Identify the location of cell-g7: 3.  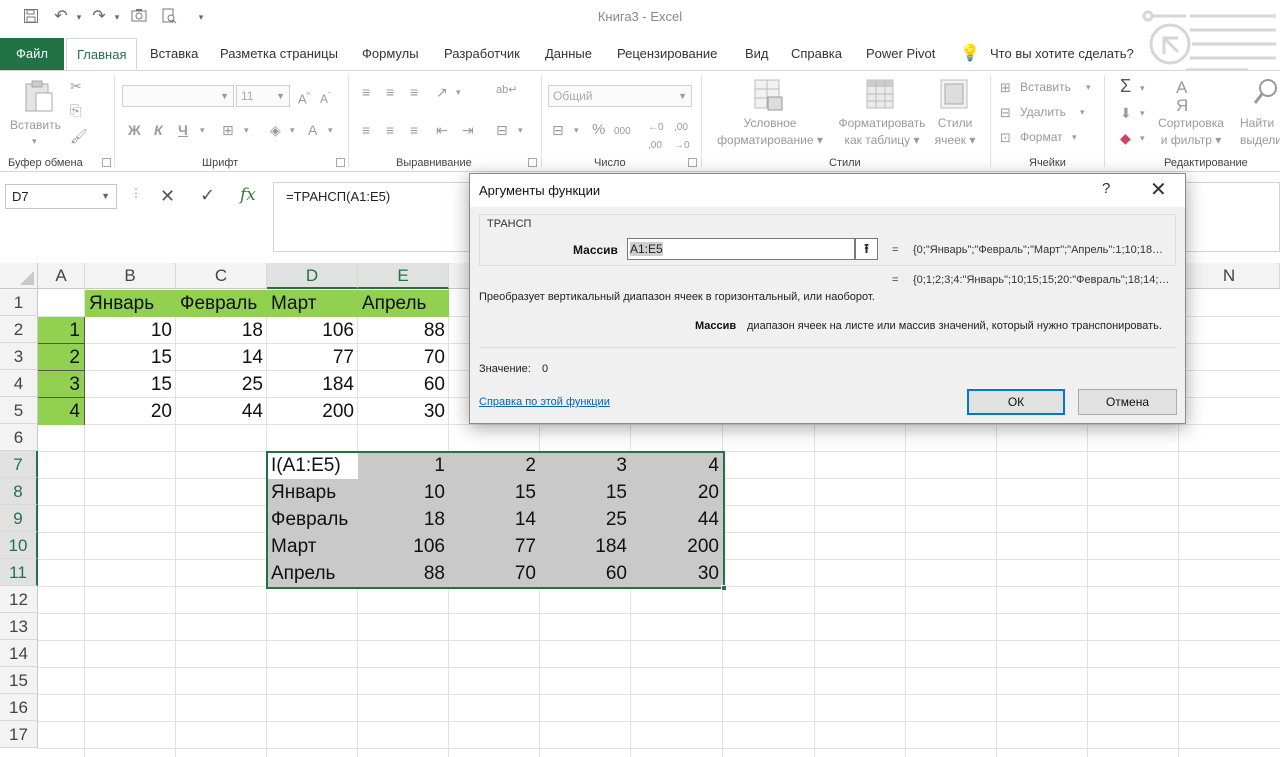
(585, 465).